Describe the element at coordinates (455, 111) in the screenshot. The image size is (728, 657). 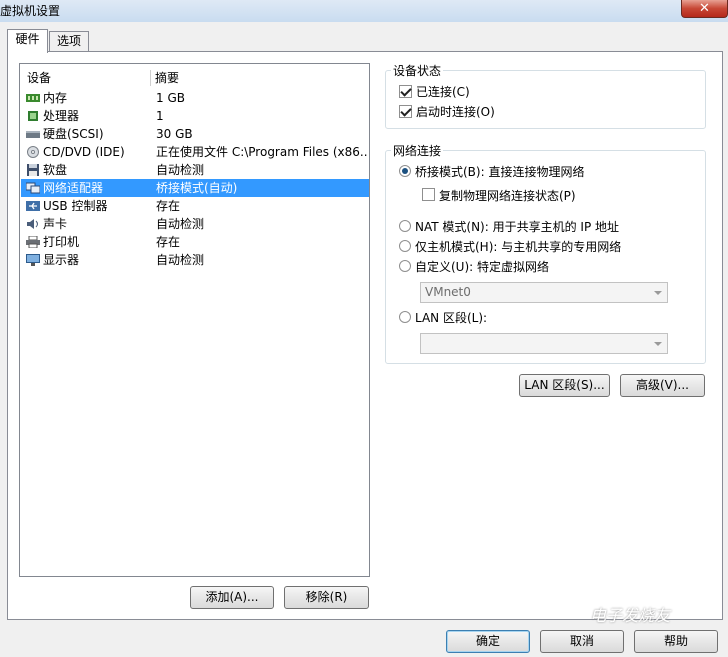
I see `connect-at-power-on-label: 启动时连接(O)` at that location.